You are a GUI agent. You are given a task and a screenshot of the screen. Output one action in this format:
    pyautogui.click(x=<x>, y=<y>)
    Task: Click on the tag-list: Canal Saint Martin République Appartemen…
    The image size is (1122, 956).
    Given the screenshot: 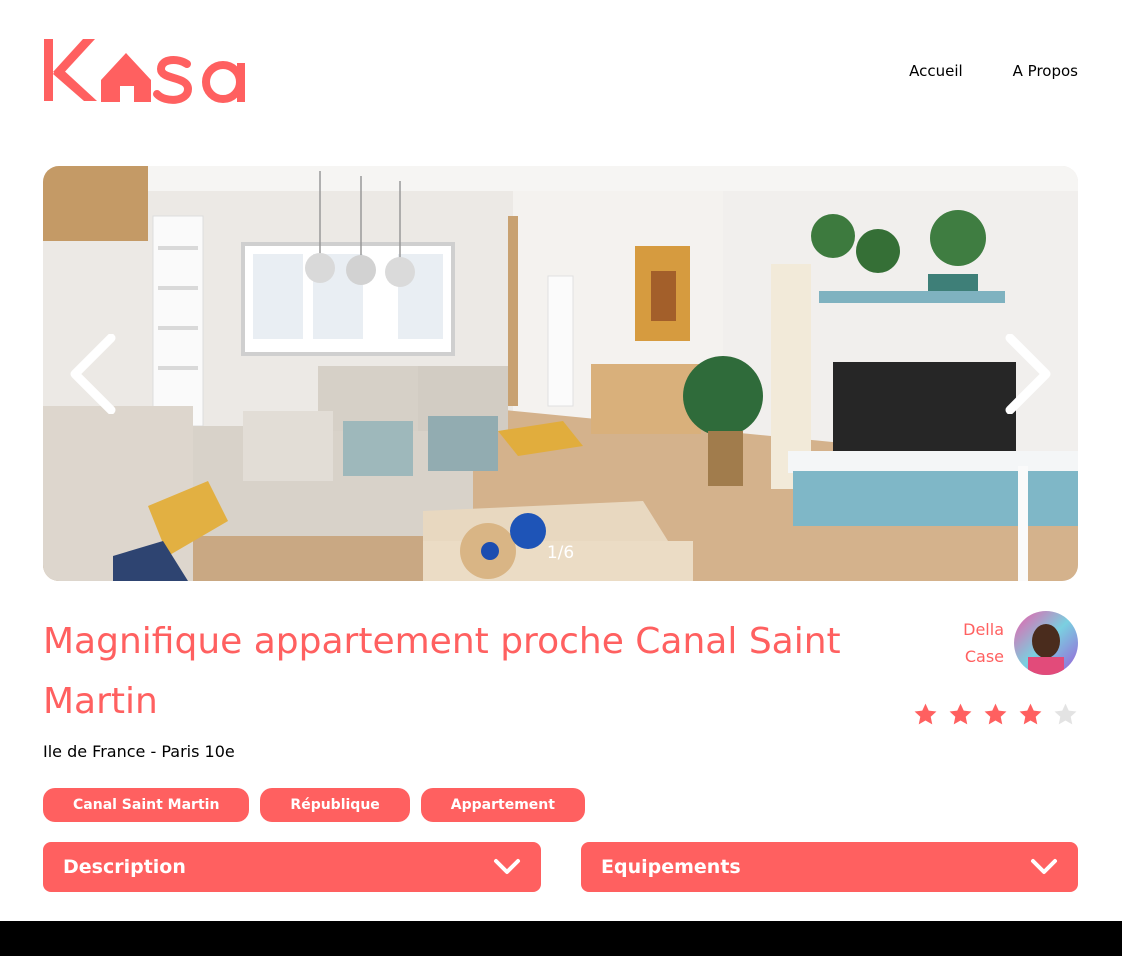 What is the action you would take?
    pyautogui.click(x=314, y=805)
    